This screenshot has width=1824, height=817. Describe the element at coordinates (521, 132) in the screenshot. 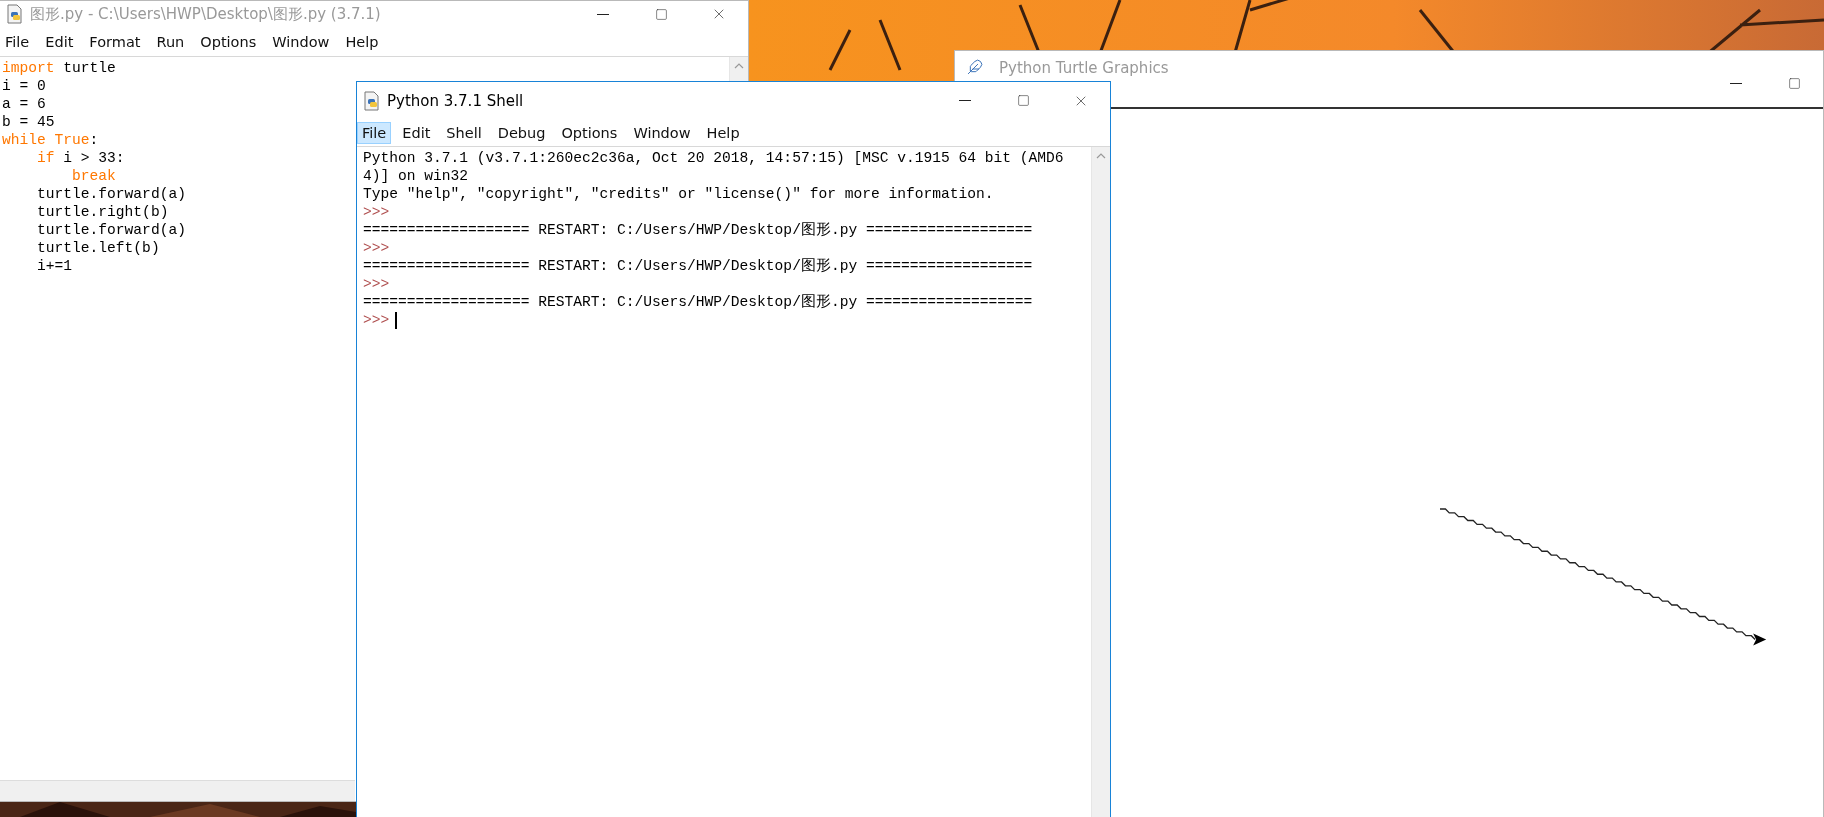

I see `menu-item: Debug` at that location.